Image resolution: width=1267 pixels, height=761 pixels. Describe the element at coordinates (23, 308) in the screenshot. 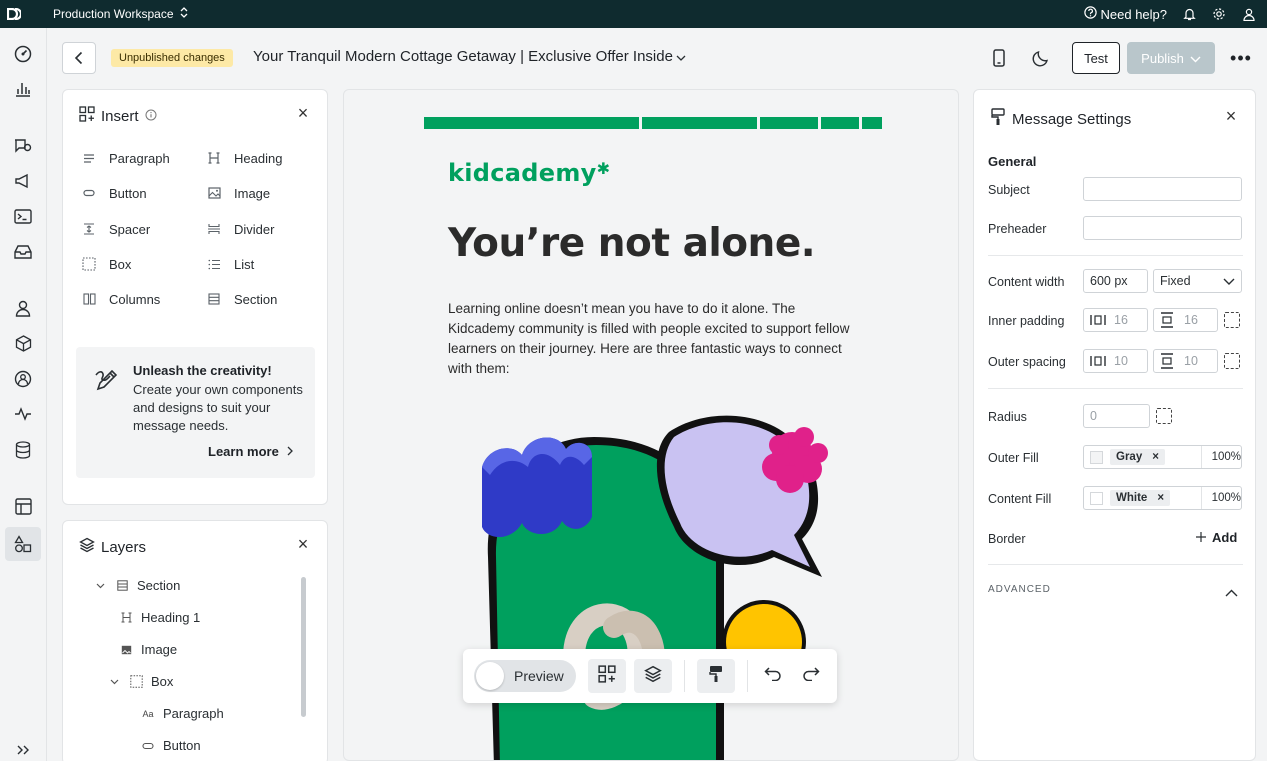

I see `people-user-icon` at that location.